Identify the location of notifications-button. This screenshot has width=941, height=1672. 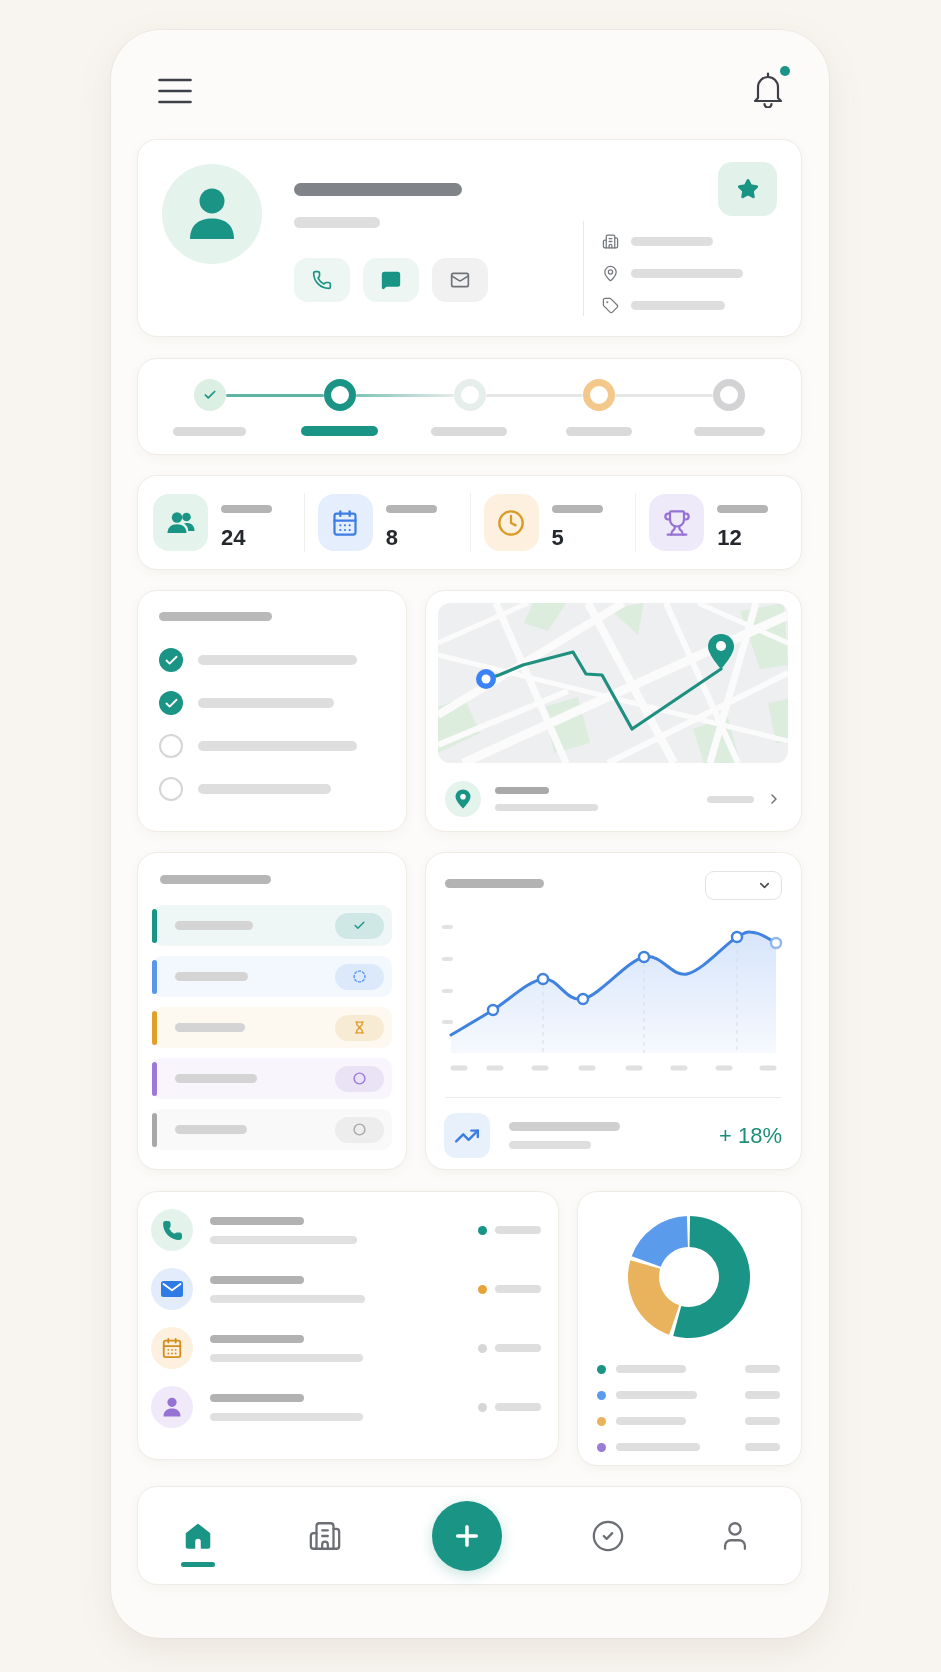
(771, 87).